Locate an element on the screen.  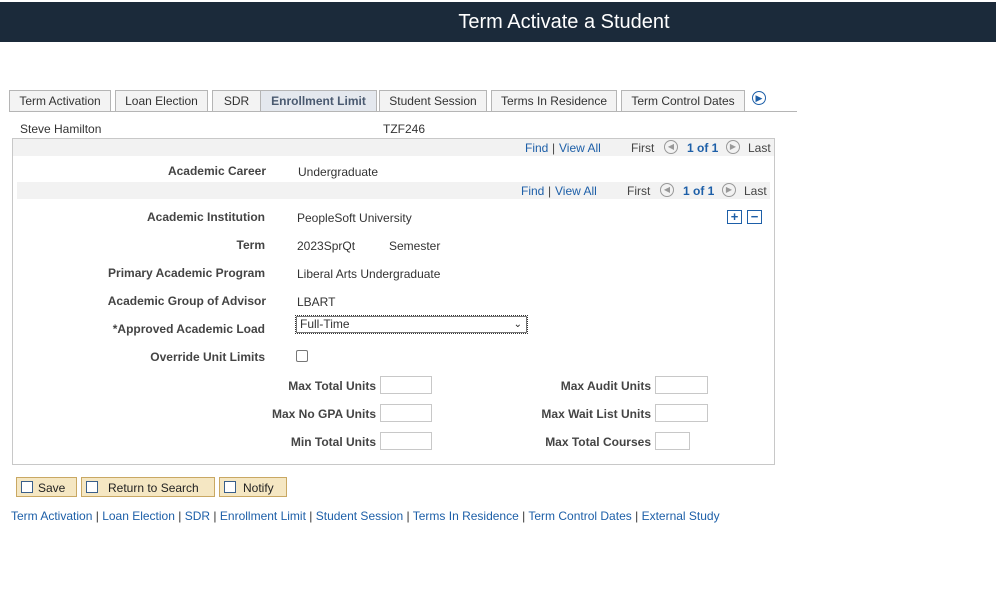
footer-link-terms-in-residence: Terms In Residence is located at coordinates (466, 516).